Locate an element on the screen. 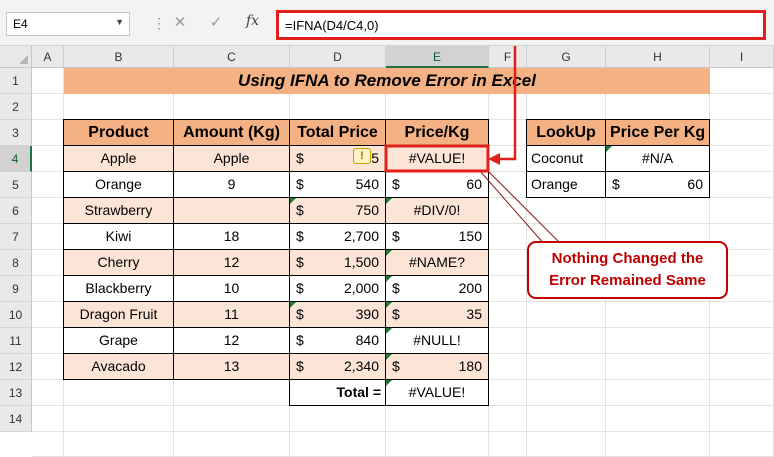 The image size is (774, 457). annotation-arrows is located at coordinates (472, 146).